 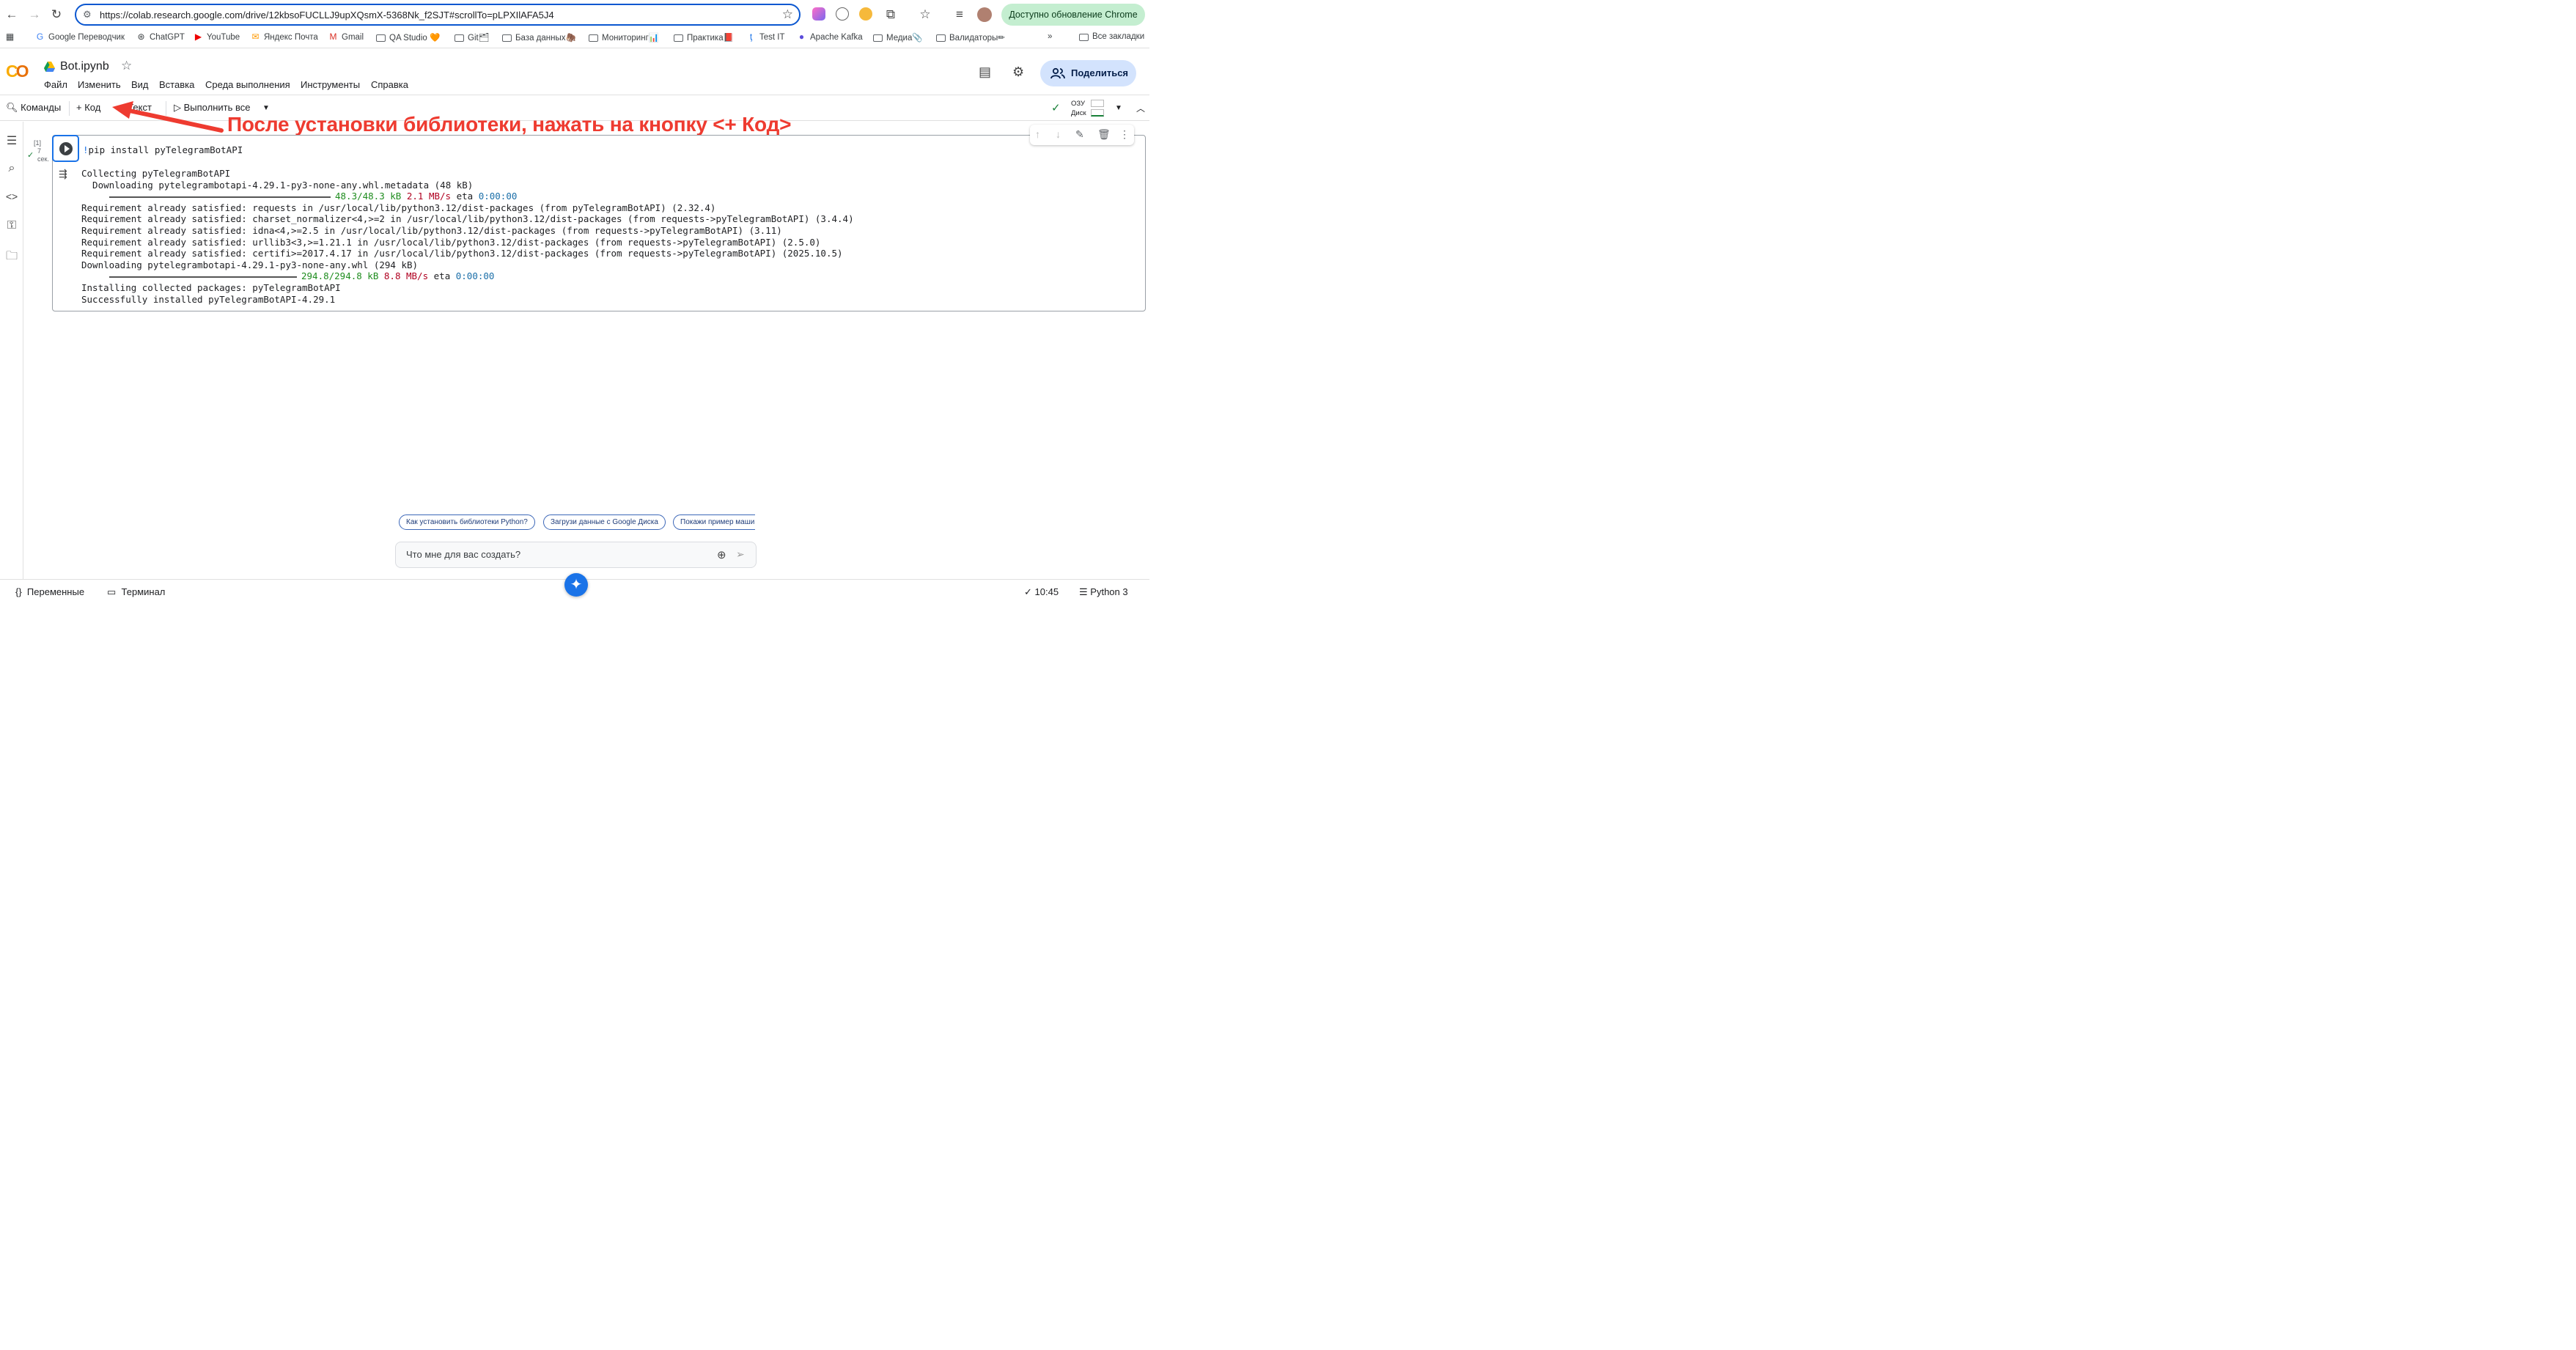 What do you see at coordinates (80, 37) in the screenshot?
I see `bookmark-google-translate: G Google Переводчик` at bounding box center [80, 37].